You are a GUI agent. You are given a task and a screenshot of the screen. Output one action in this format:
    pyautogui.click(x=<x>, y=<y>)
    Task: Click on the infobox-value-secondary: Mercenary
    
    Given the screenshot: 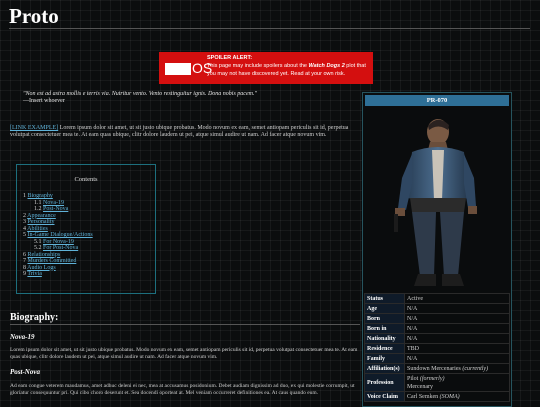 What is the action you would take?
    pyautogui.click(x=420, y=386)
    